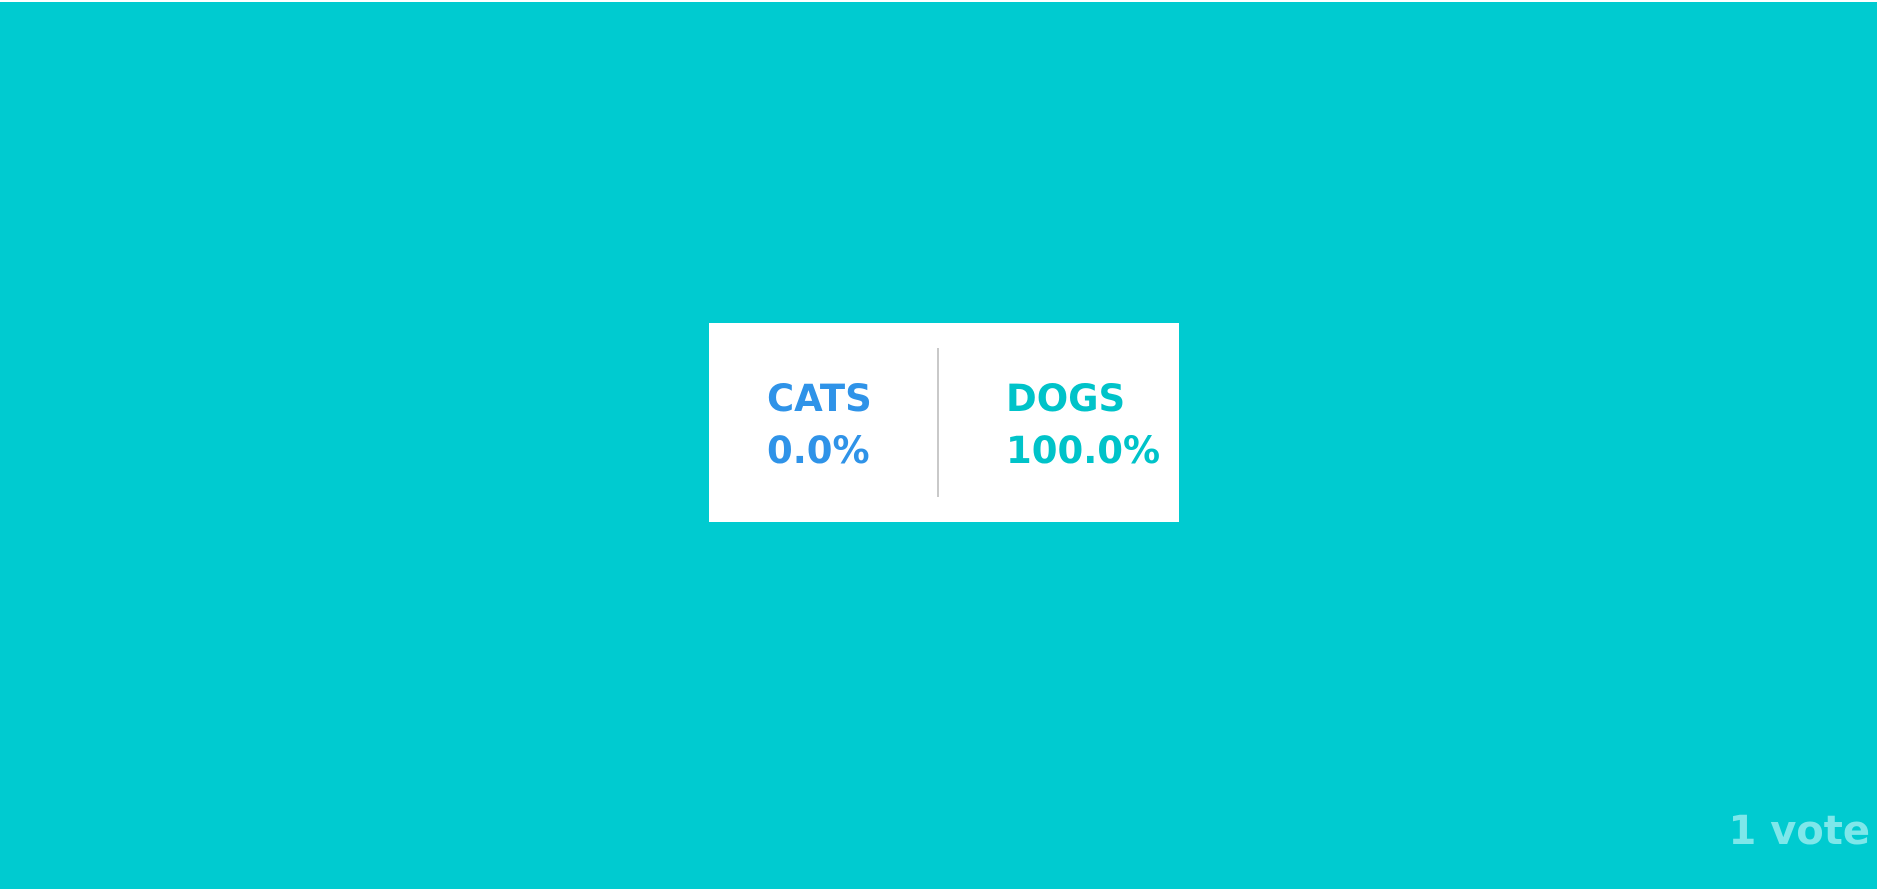 Image resolution: width=1880 pixels, height=889 pixels. I want to click on cats-label: CATS, so click(819, 398).